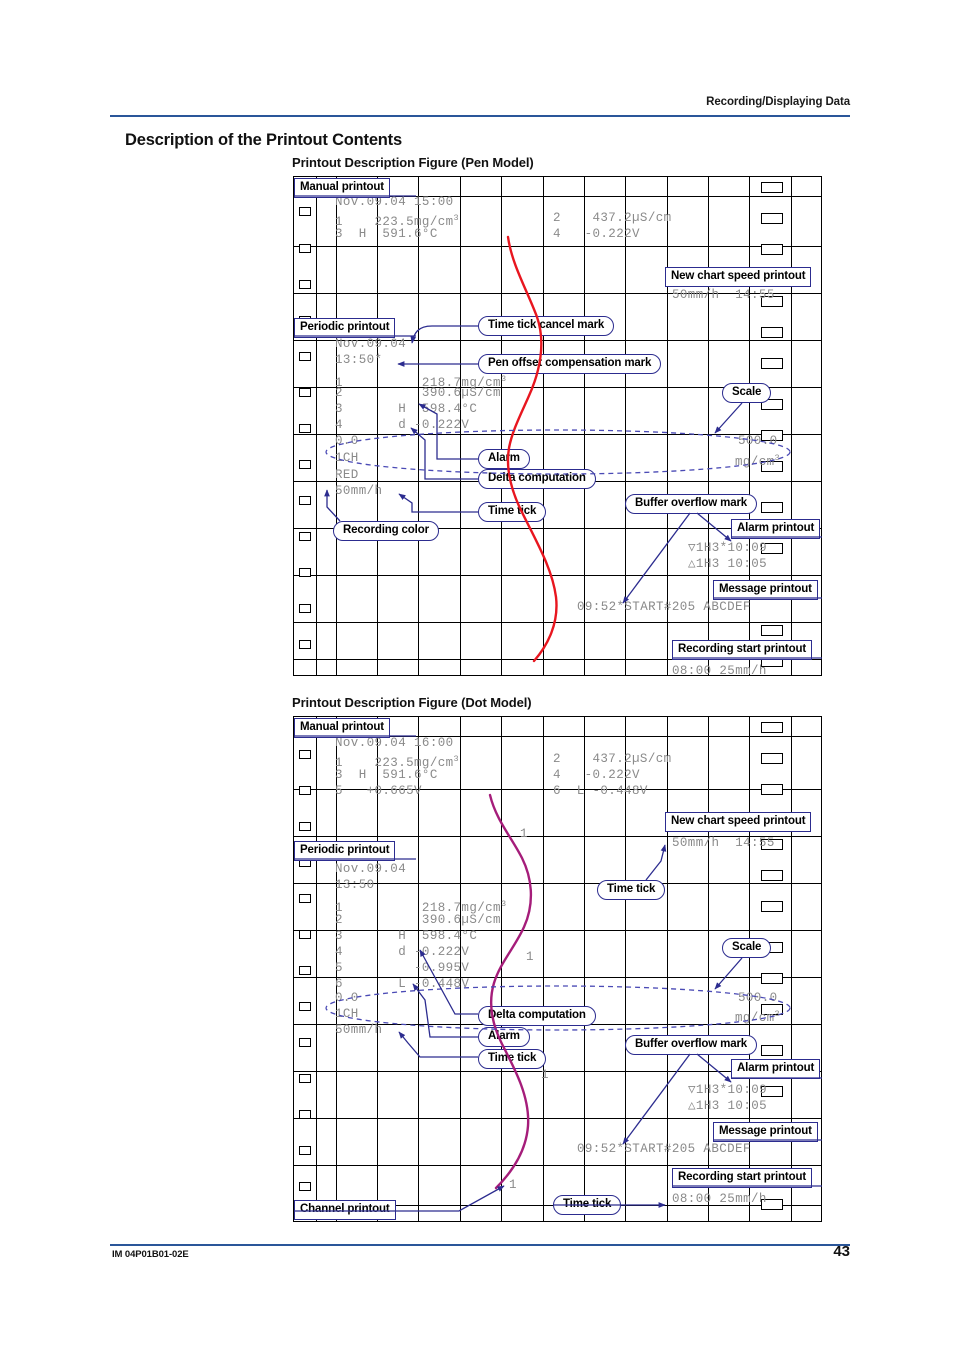  I want to click on callout-pen-offset-compensation-mark: Pen offset compensation mark, so click(570, 364).